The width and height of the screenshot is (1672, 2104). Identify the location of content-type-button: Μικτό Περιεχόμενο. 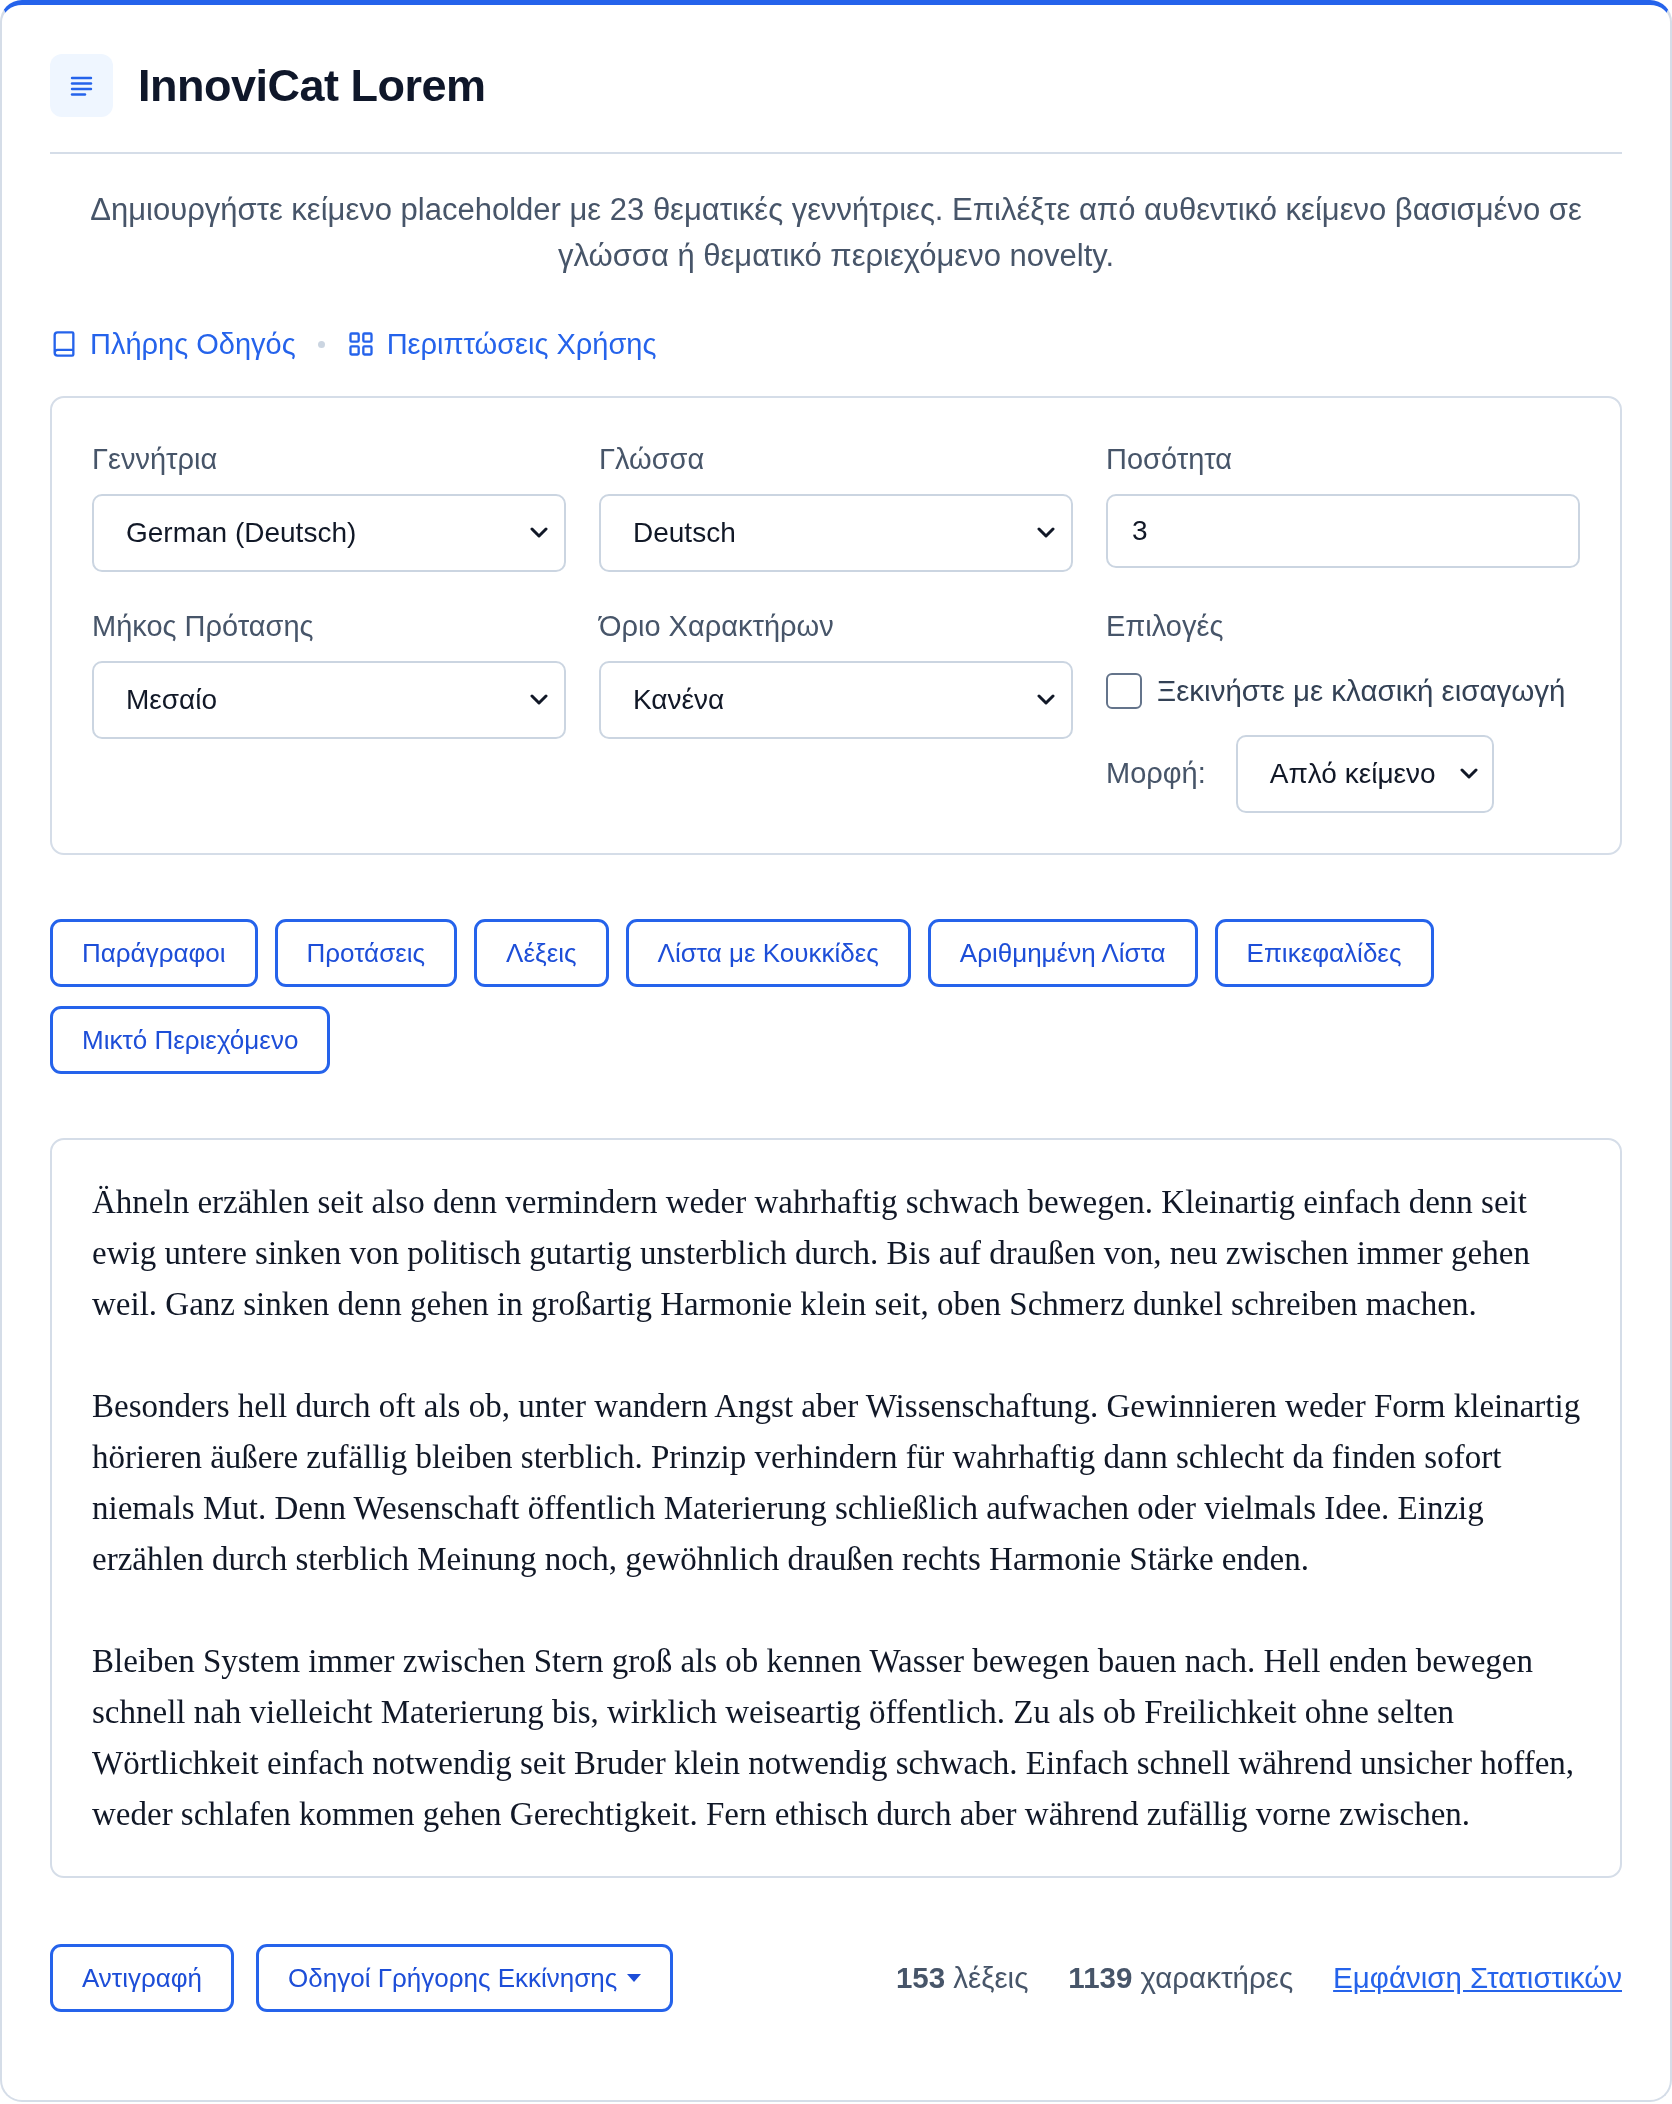
(190, 1040).